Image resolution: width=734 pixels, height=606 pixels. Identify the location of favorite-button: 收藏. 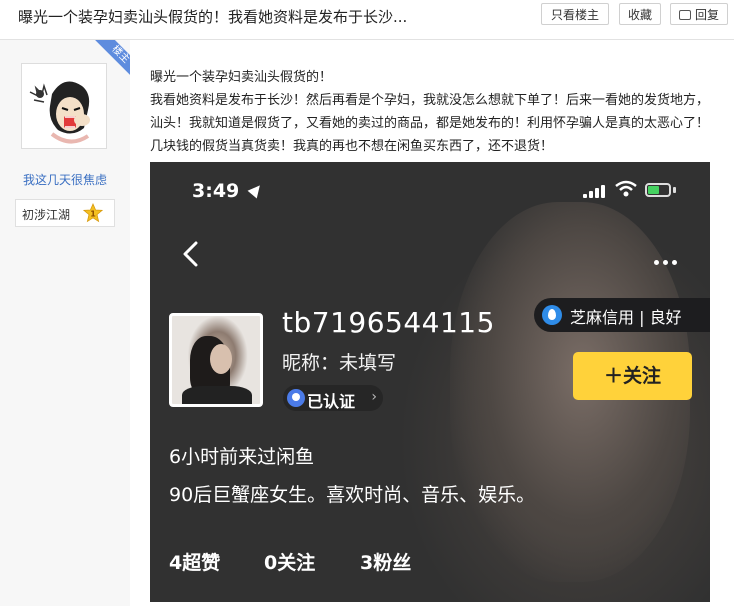
(640, 14).